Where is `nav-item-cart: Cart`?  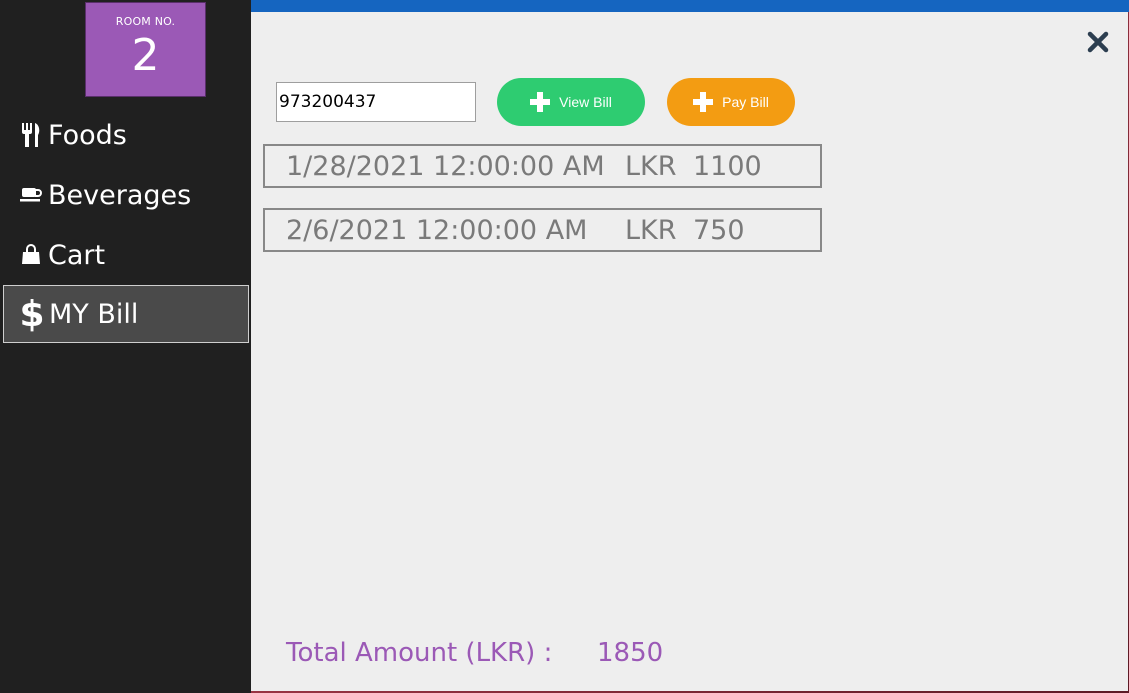
nav-item-cart: Cart is located at coordinates (126, 255).